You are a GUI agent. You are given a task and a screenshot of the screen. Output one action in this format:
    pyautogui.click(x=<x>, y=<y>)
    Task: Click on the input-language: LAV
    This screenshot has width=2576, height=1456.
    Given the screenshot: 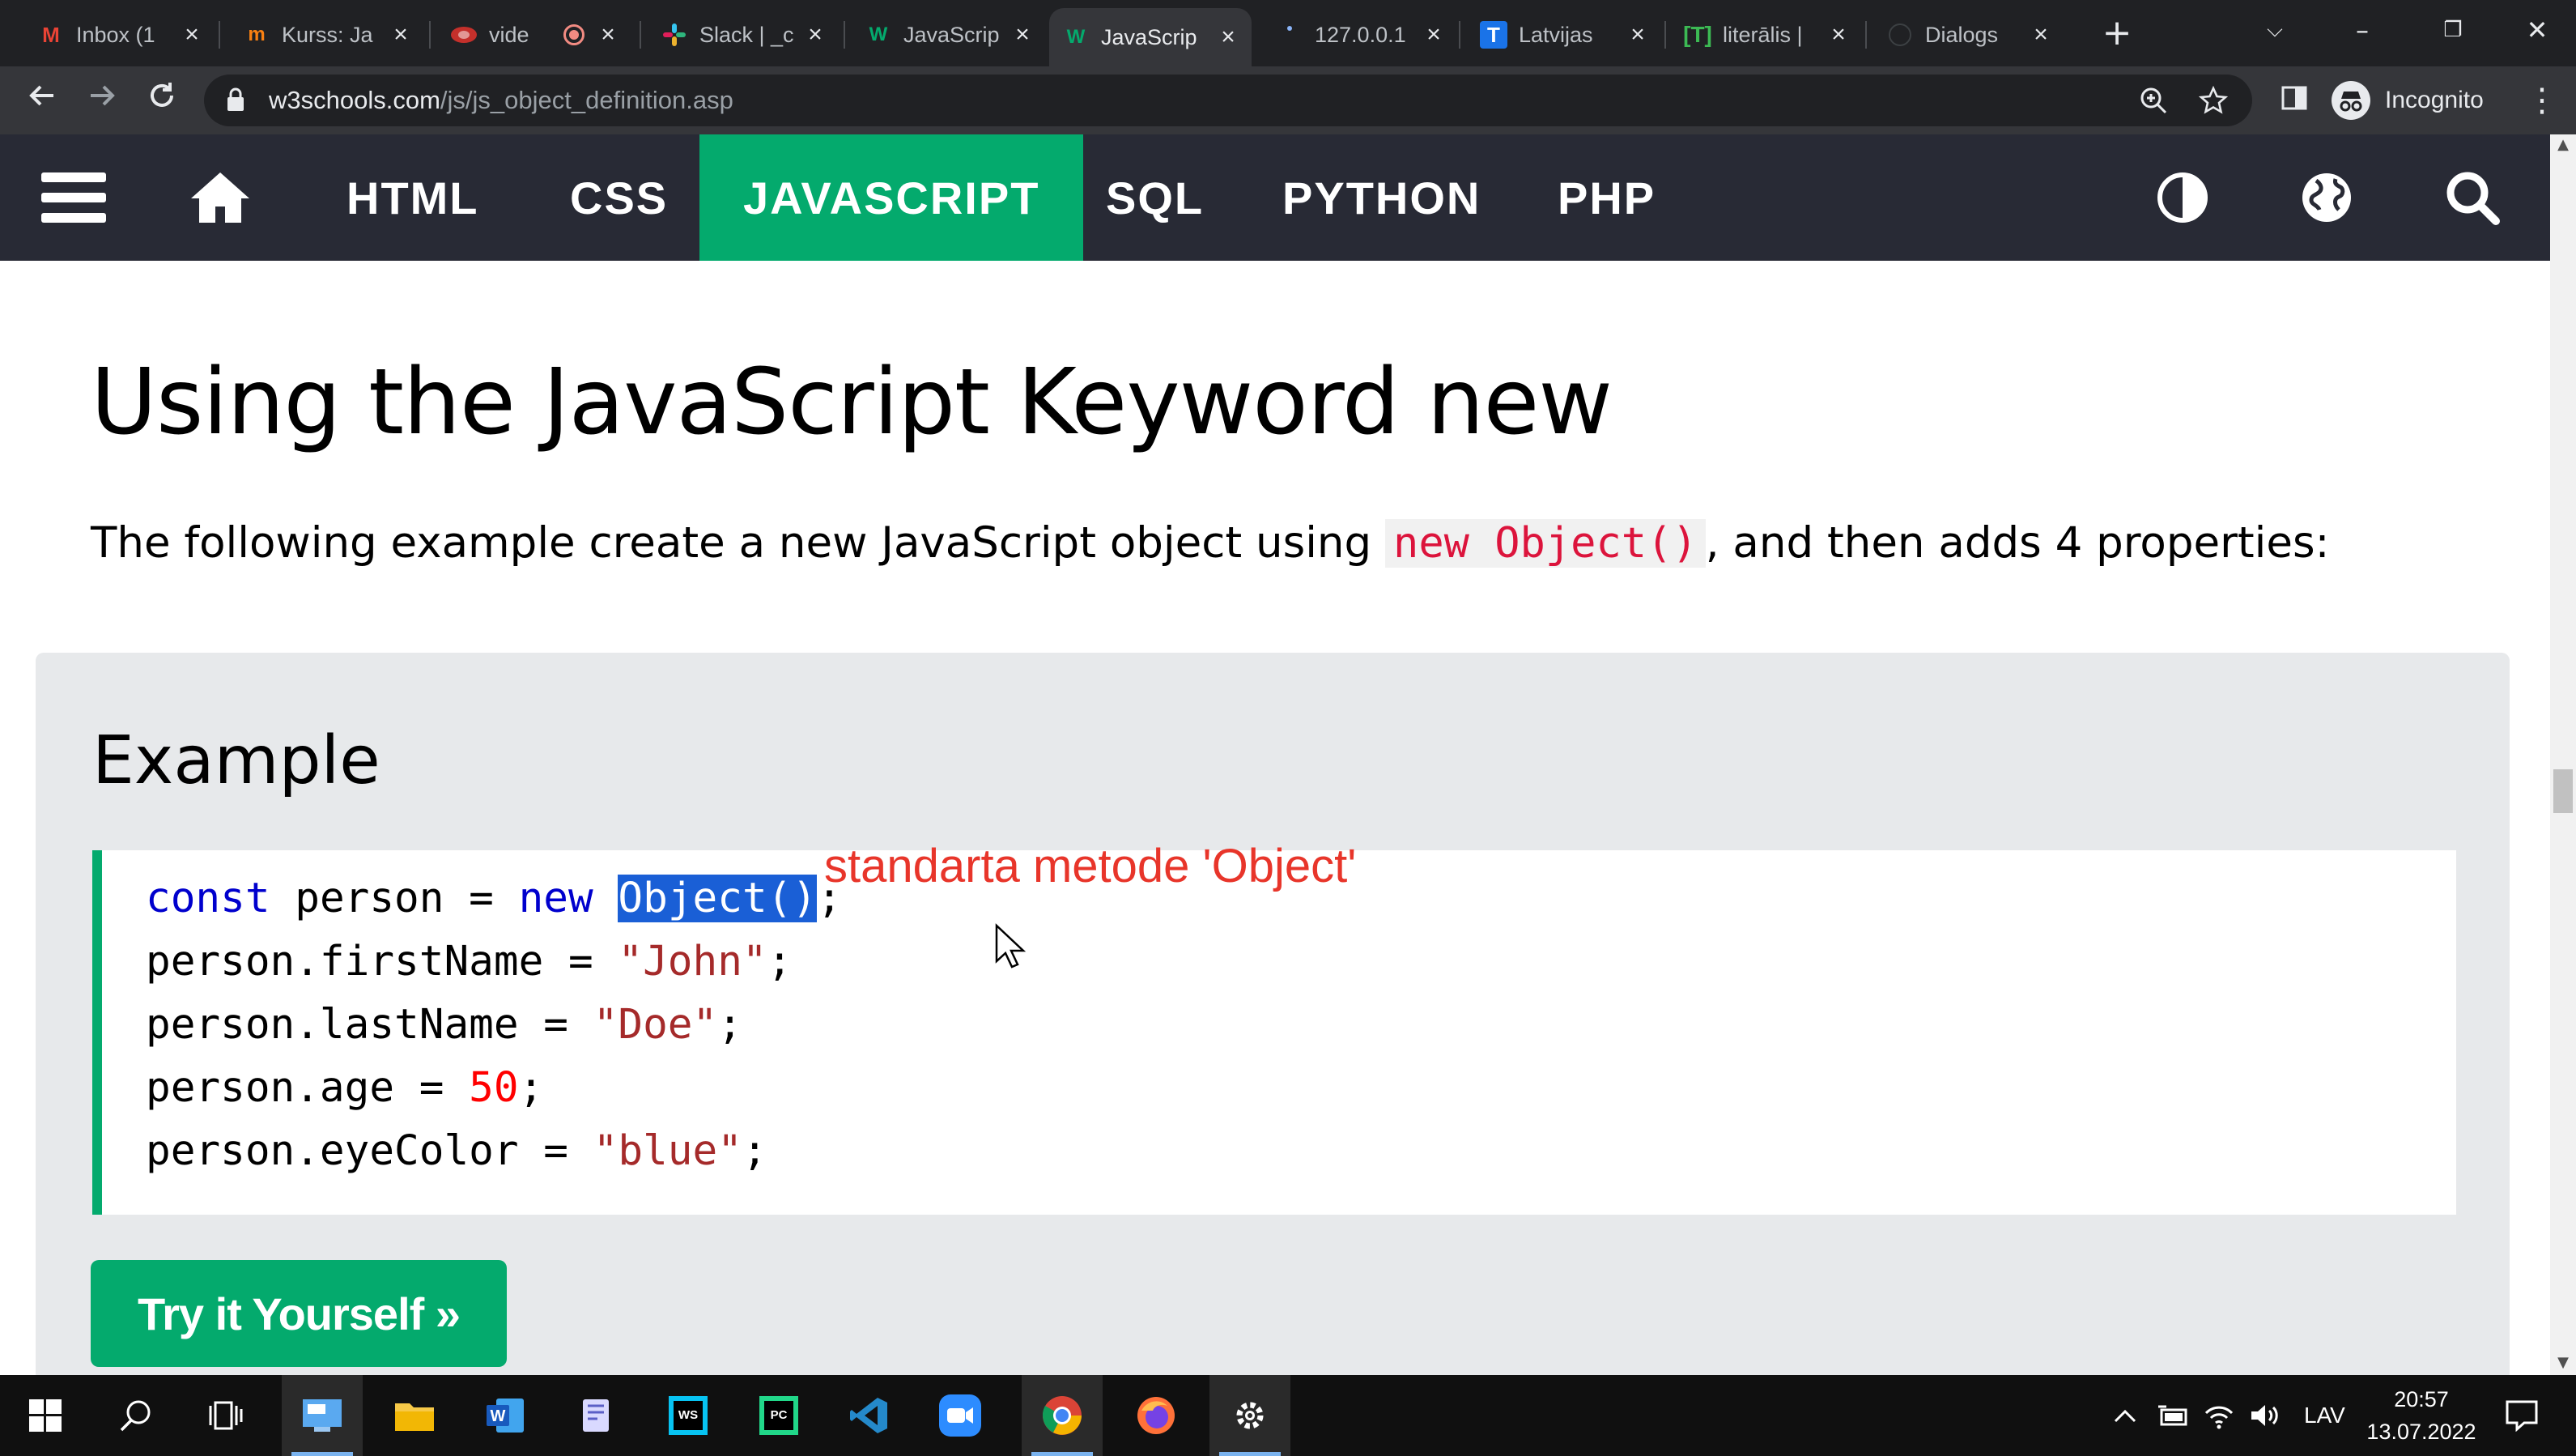 What is the action you would take?
    pyautogui.click(x=2324, y=1415)
    